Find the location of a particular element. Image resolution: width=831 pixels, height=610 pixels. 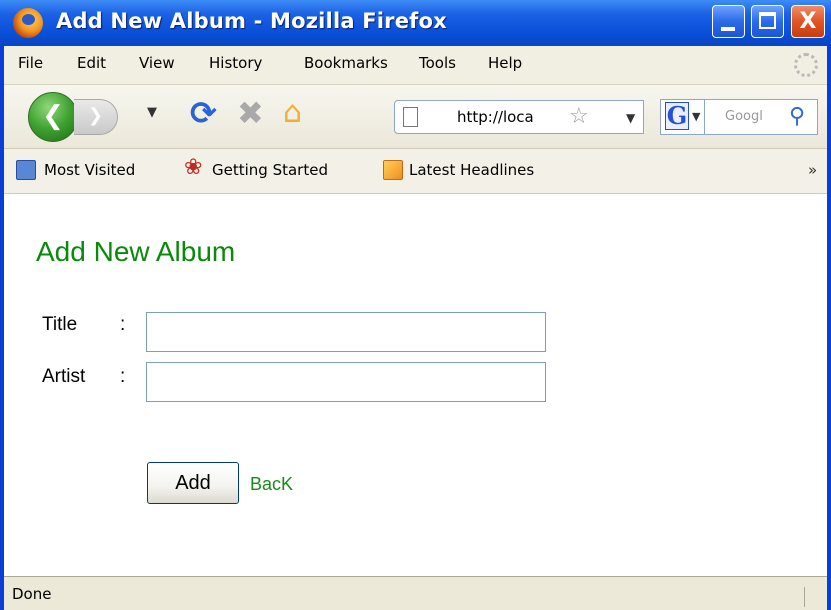

firefox-logo-icon is located at coordinates (28, 23).